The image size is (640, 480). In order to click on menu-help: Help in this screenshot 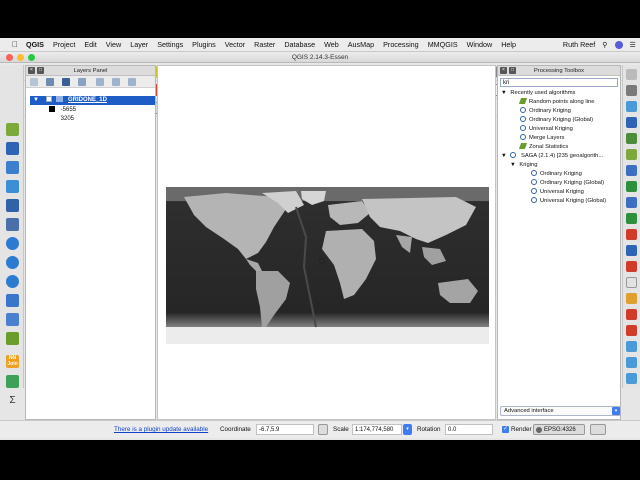, I will do `click(508, 44)`.